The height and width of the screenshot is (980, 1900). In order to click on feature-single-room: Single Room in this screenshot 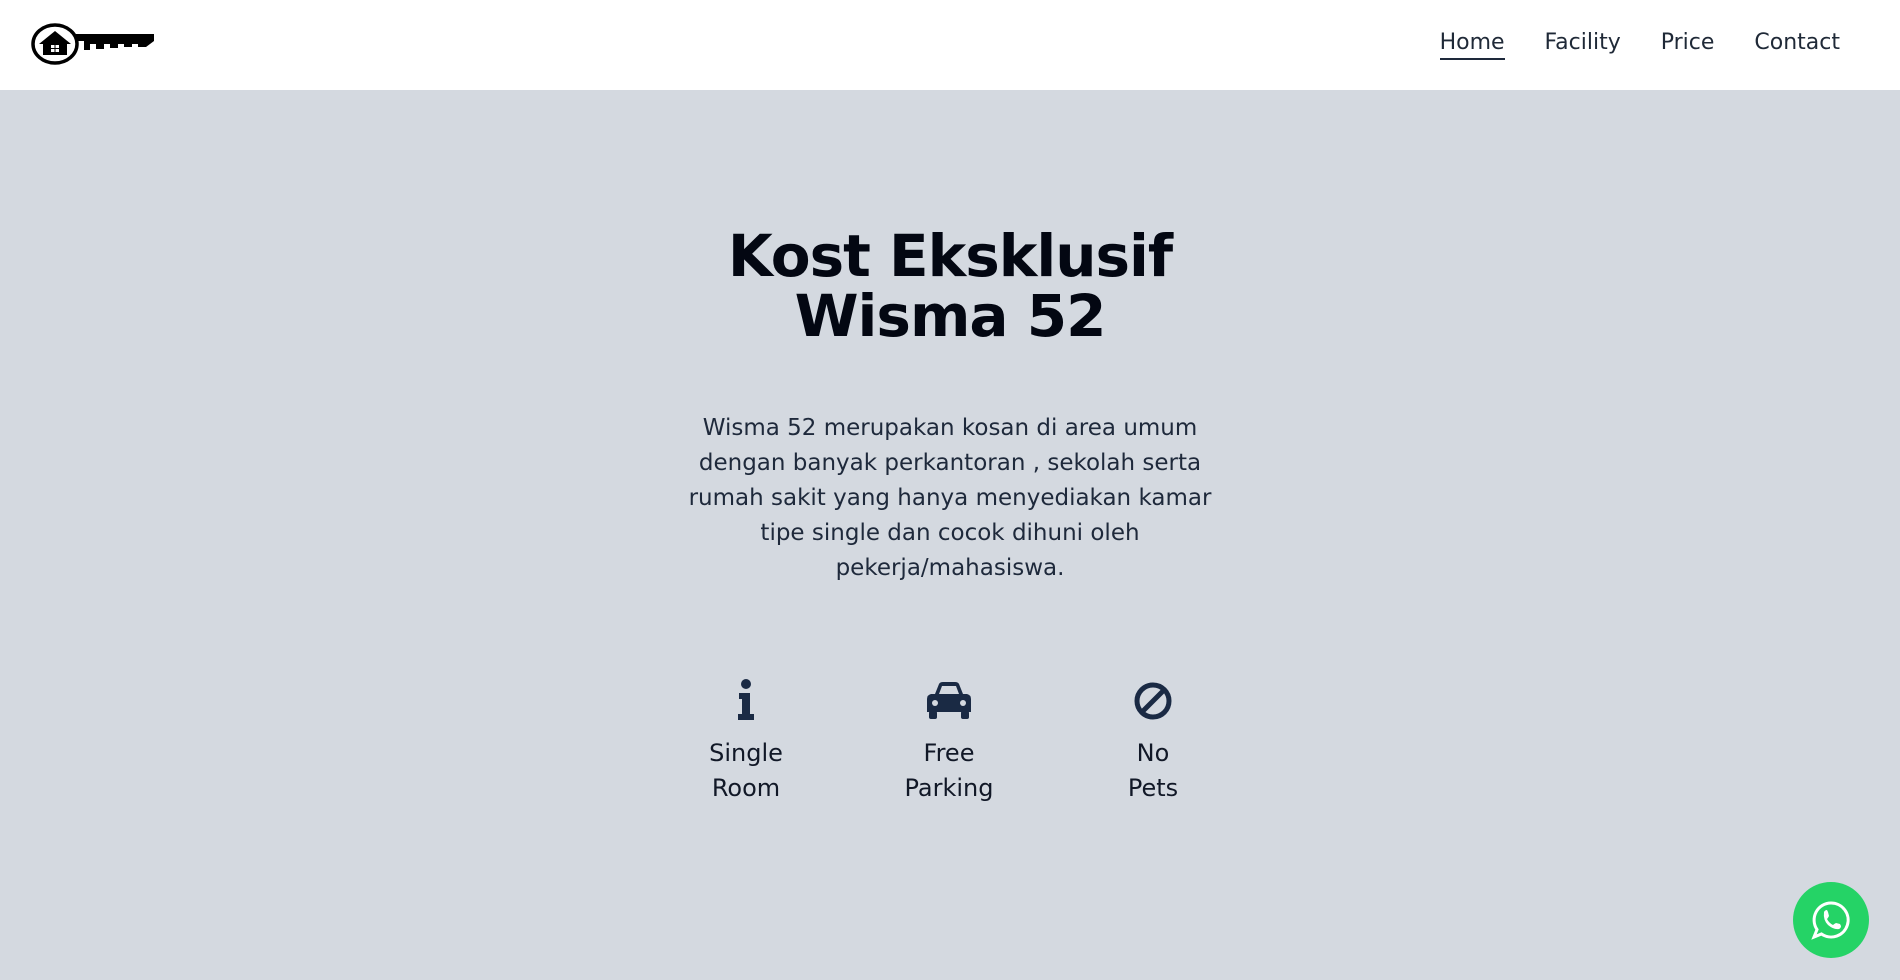, I will do `click(746, 742)`.